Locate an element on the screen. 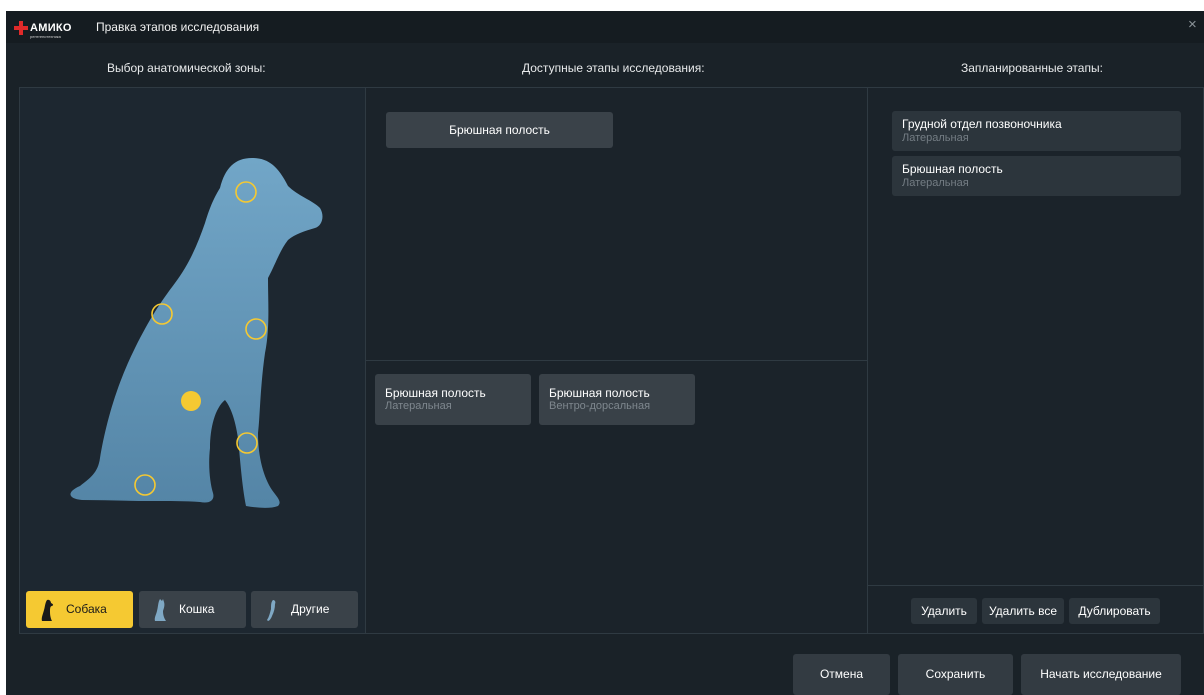 This screenshot has width=1204, height=695. dog-icon is located at coordinates (47, 610).